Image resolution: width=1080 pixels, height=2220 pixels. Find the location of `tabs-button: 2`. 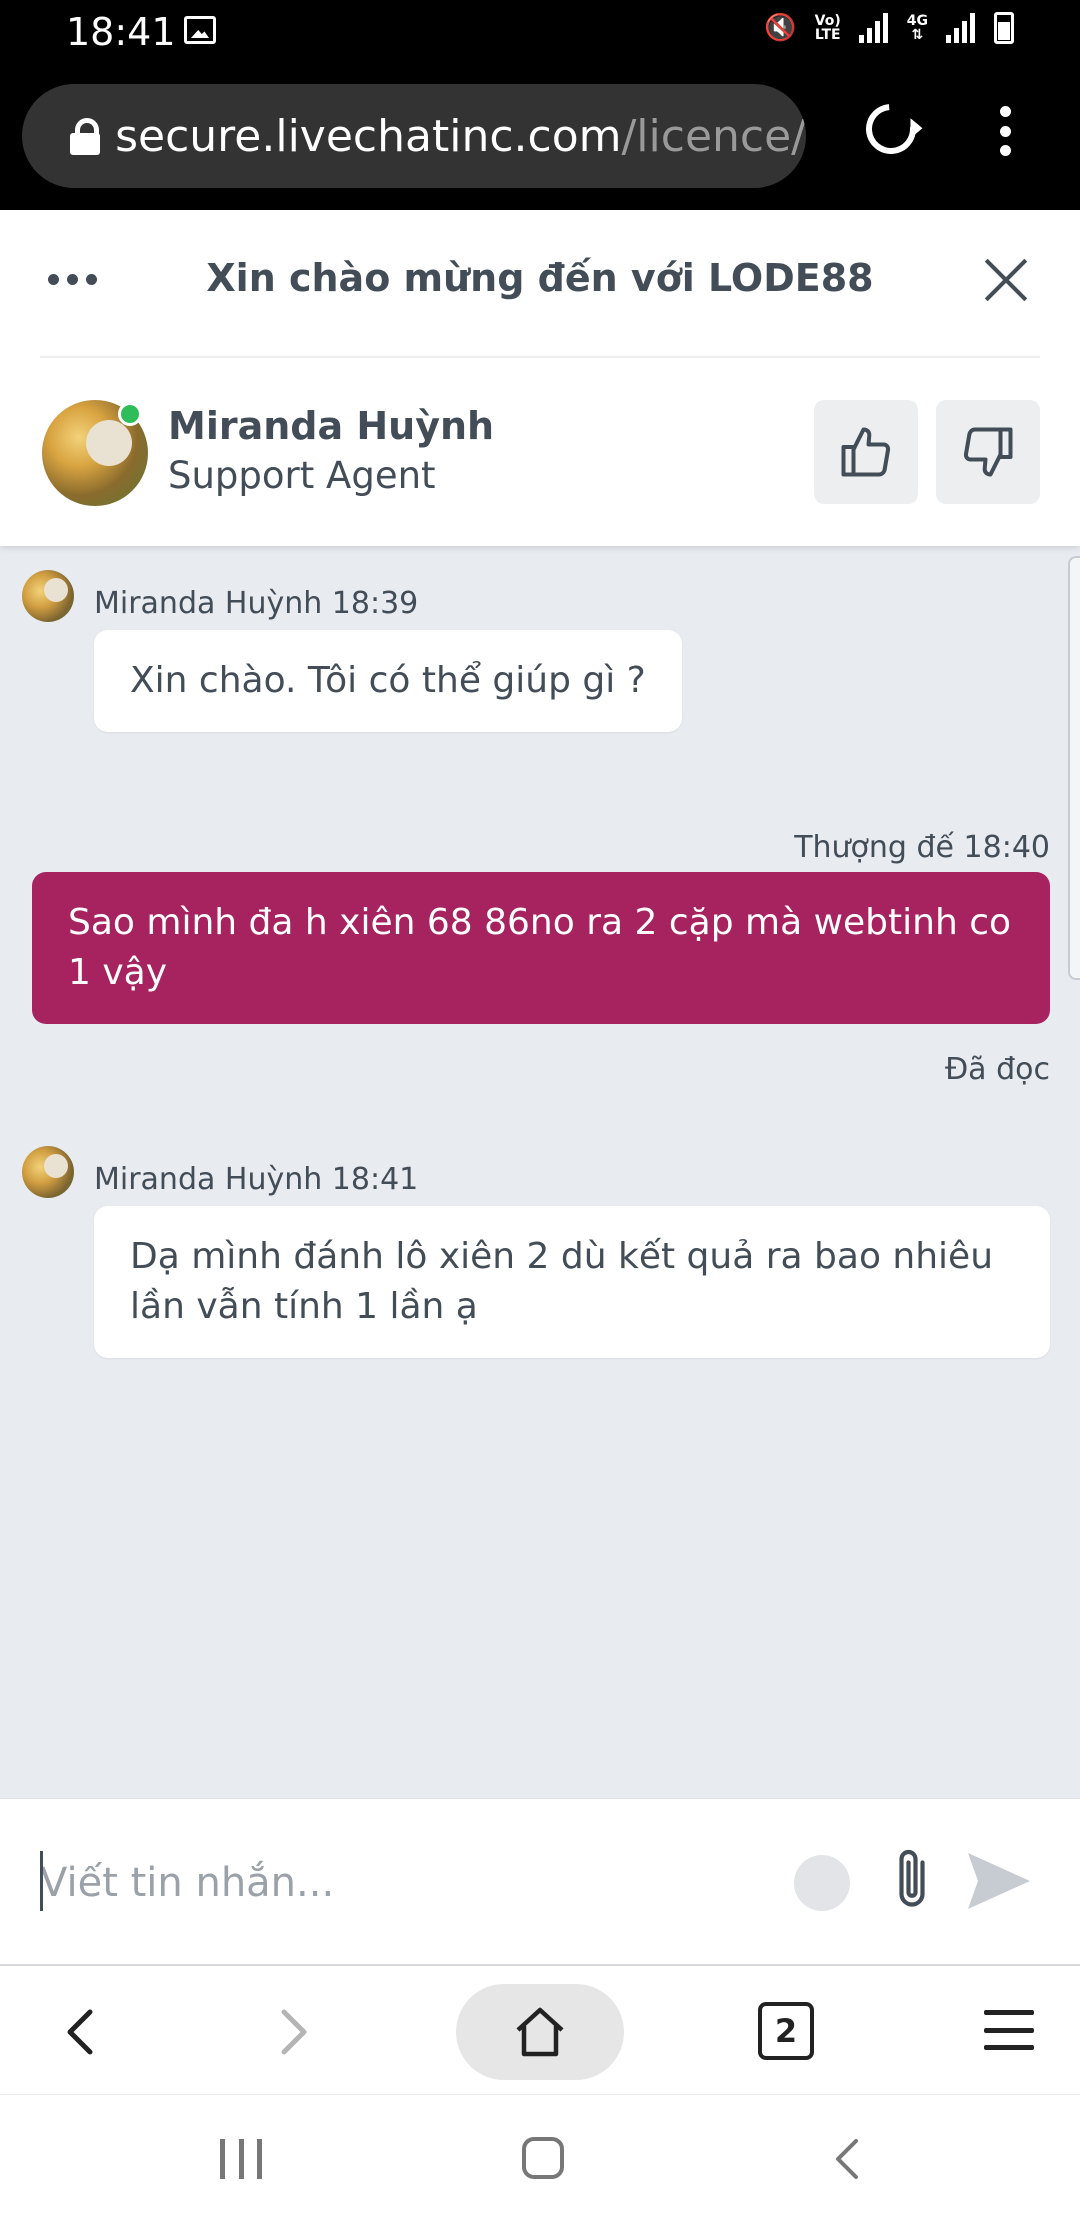

tabs-button: 2 is located at coordinates (786, 2031).